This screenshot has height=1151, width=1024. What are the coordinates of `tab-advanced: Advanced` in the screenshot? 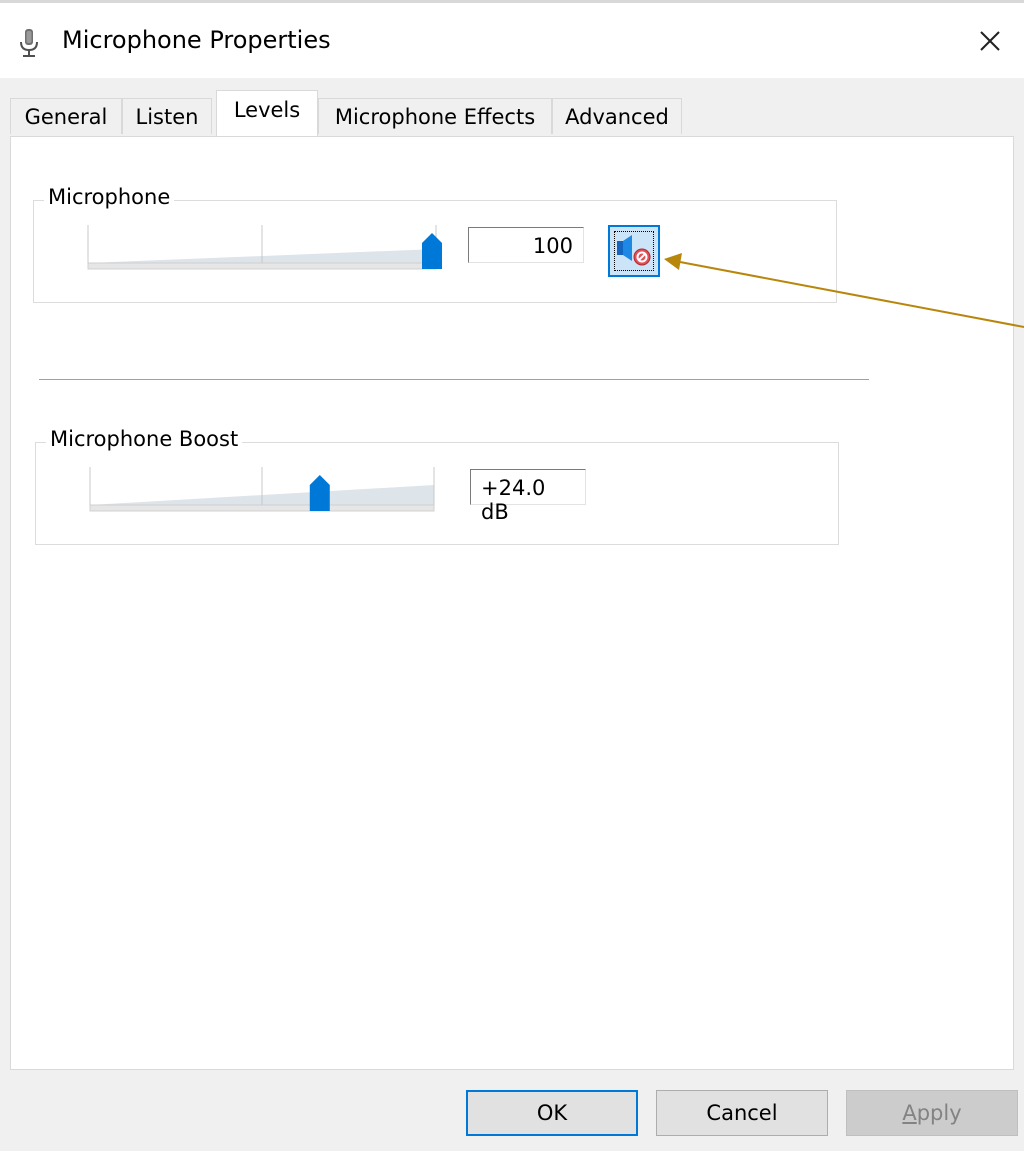 It's located at (617, 116).